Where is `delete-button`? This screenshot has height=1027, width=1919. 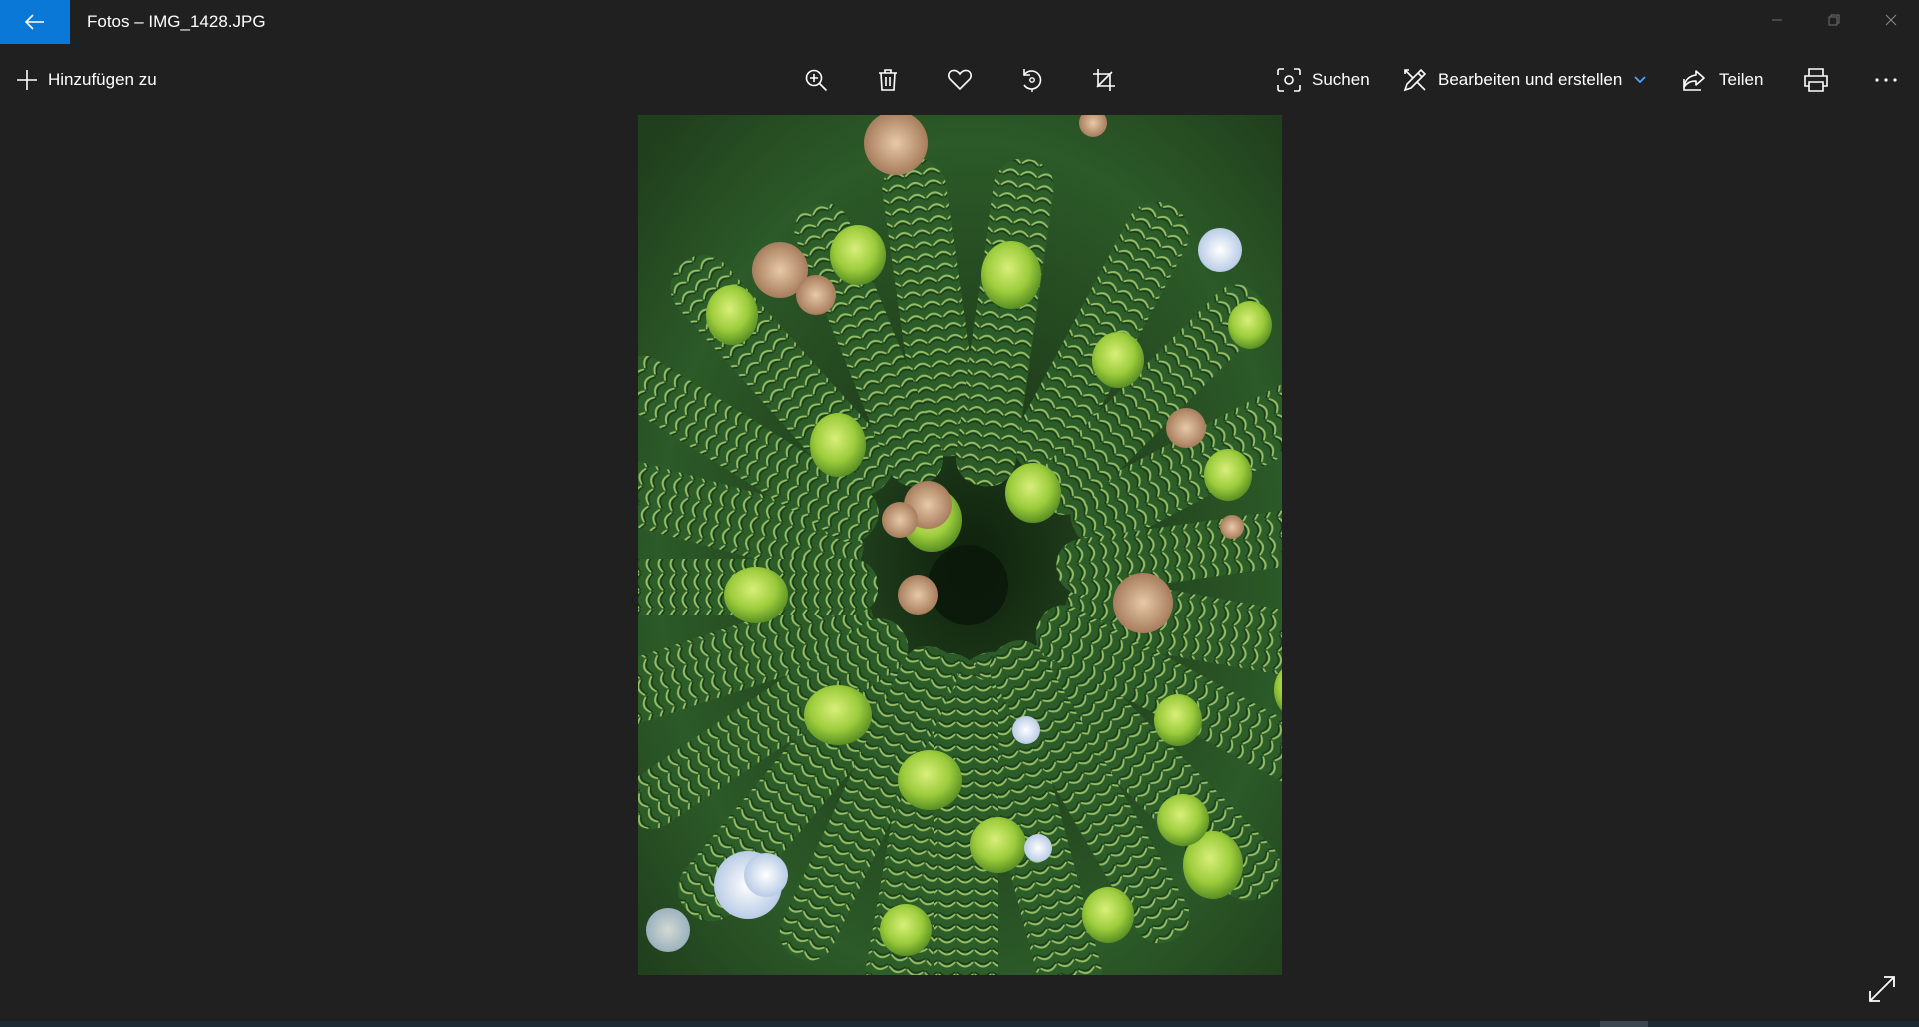 delete-button is located at coordinates (888, 80).